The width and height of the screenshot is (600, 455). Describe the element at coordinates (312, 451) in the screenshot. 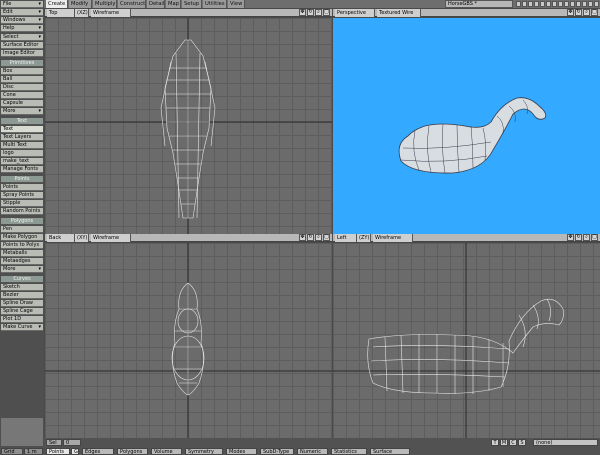

I see `numeric-button: Numeric` at that location.